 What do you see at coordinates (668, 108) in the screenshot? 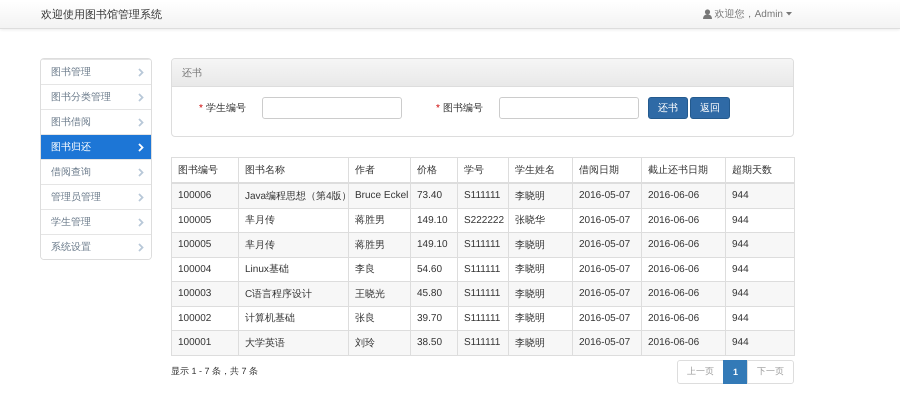
I see `action-button: 还书` at bounding box center [668, 108].